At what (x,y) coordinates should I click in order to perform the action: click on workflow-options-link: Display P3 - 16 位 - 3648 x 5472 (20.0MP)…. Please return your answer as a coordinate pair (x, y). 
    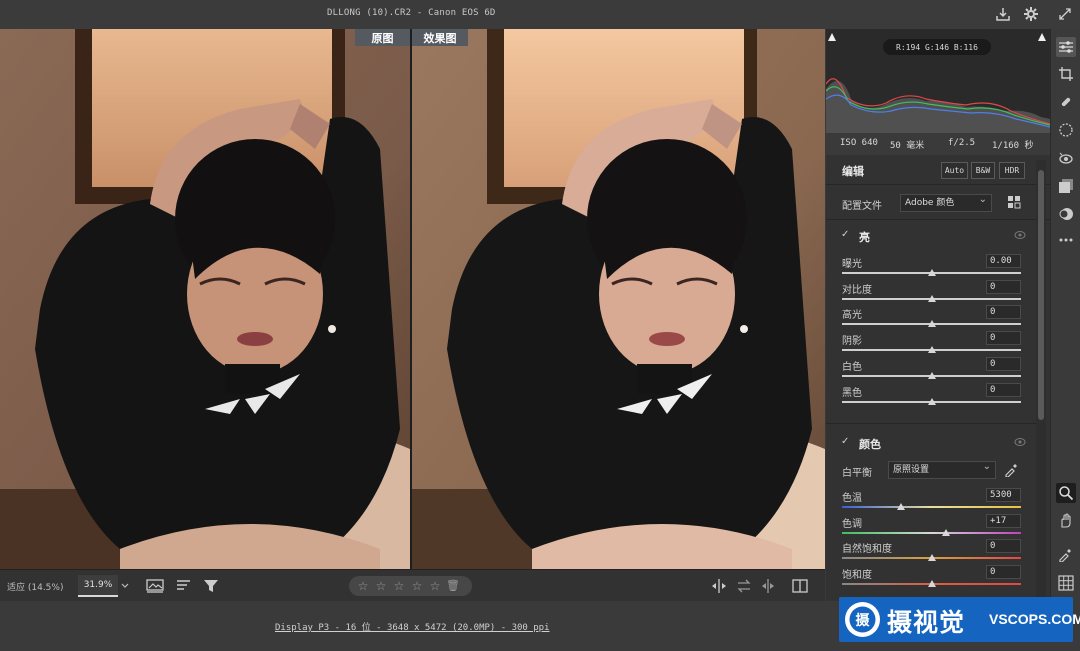
    Looking at the image, I should click on (412, 626).